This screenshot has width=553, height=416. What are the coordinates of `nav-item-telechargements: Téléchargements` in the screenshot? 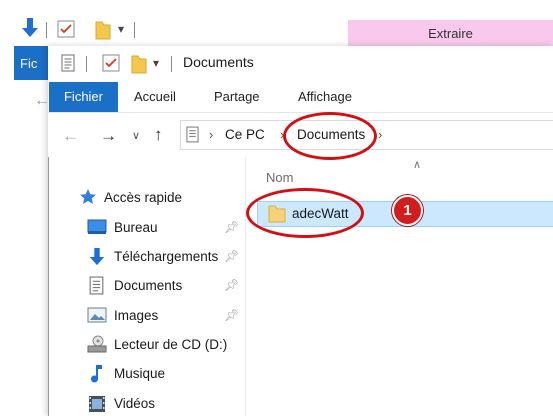 It's located at (167, 256).